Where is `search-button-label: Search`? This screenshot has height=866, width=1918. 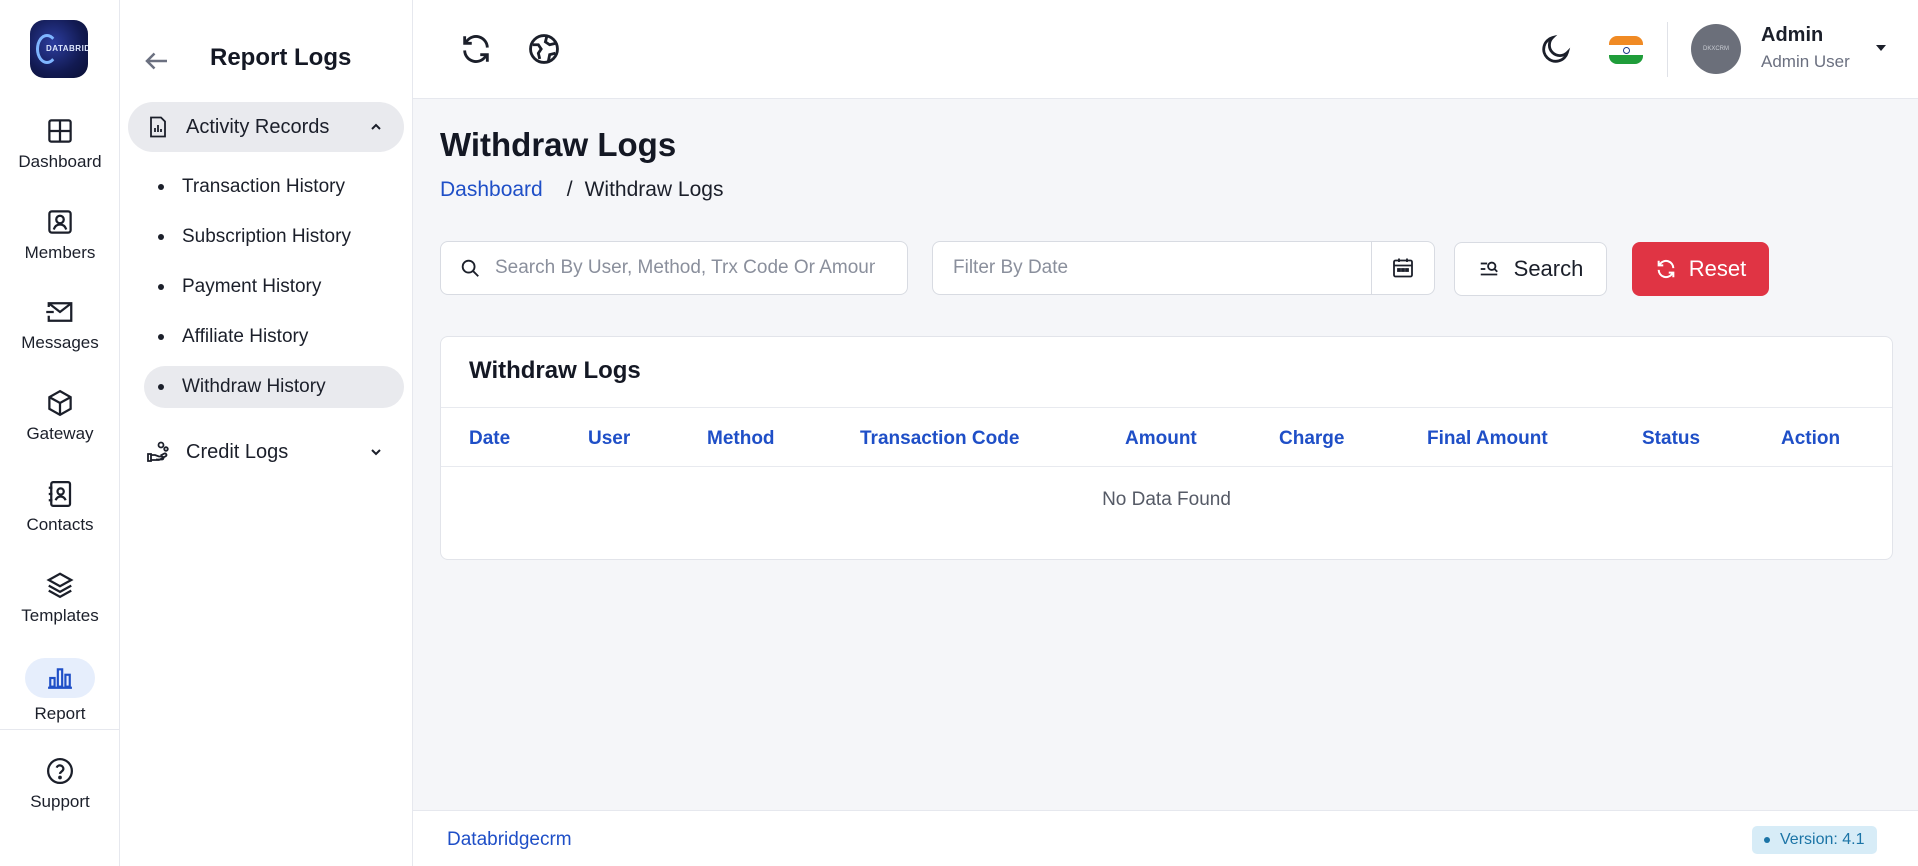 search-button-label: Search is located at coordinates (1548, 268).